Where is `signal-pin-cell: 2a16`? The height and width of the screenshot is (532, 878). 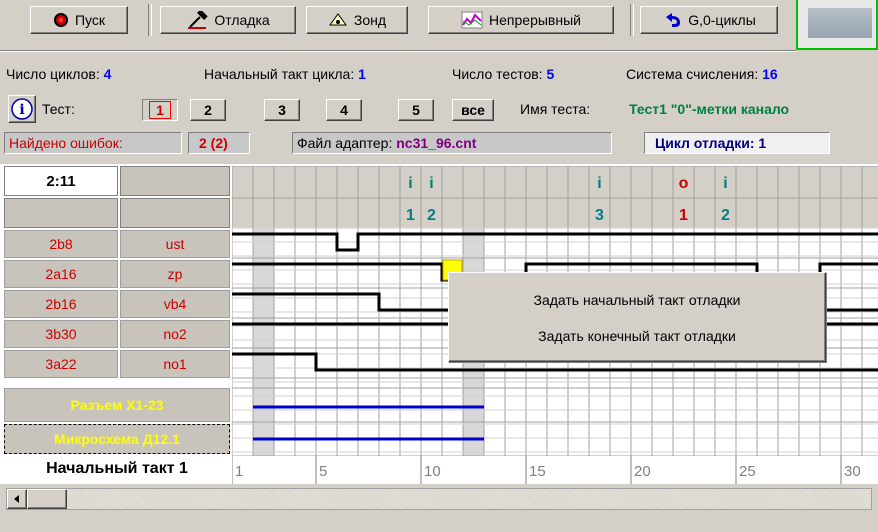 signal-pin-cell: 2a16 is located at coordinates (61, 274).